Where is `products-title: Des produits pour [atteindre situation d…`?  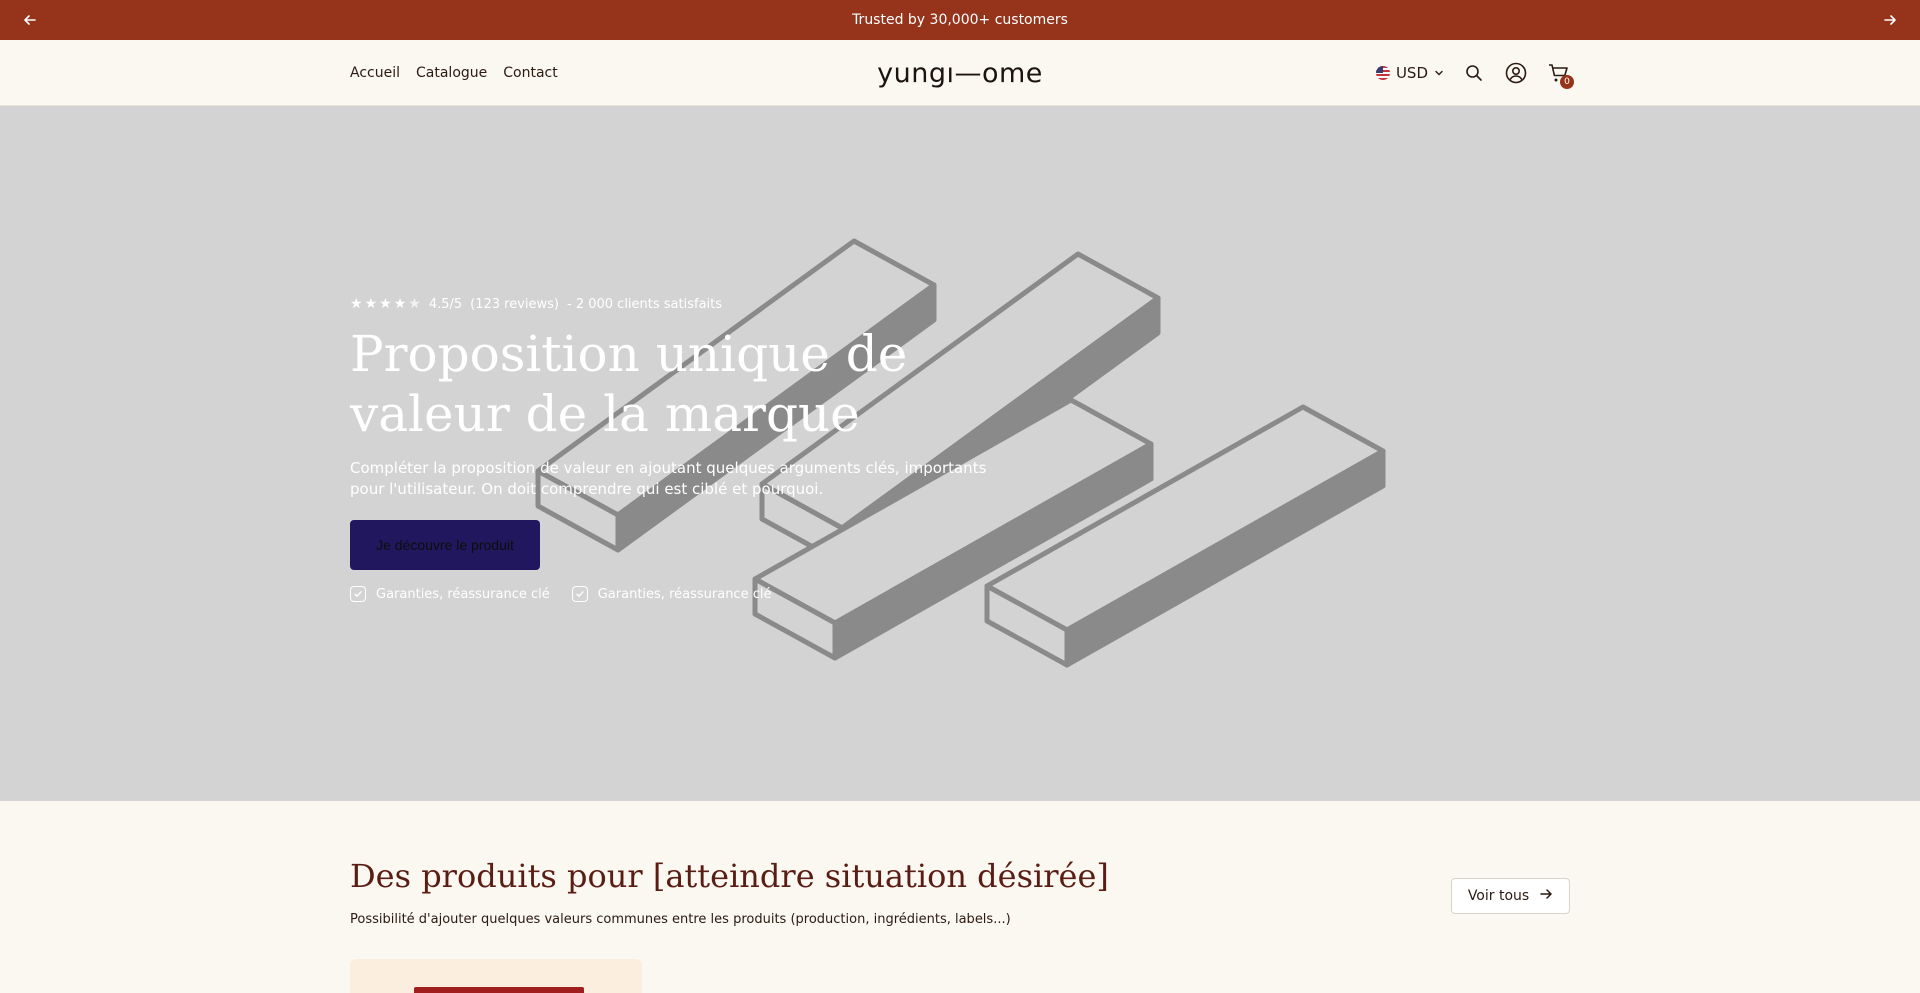
products-title: Des produits pour [atteindre situation d… is located at coordinates (729, 876).